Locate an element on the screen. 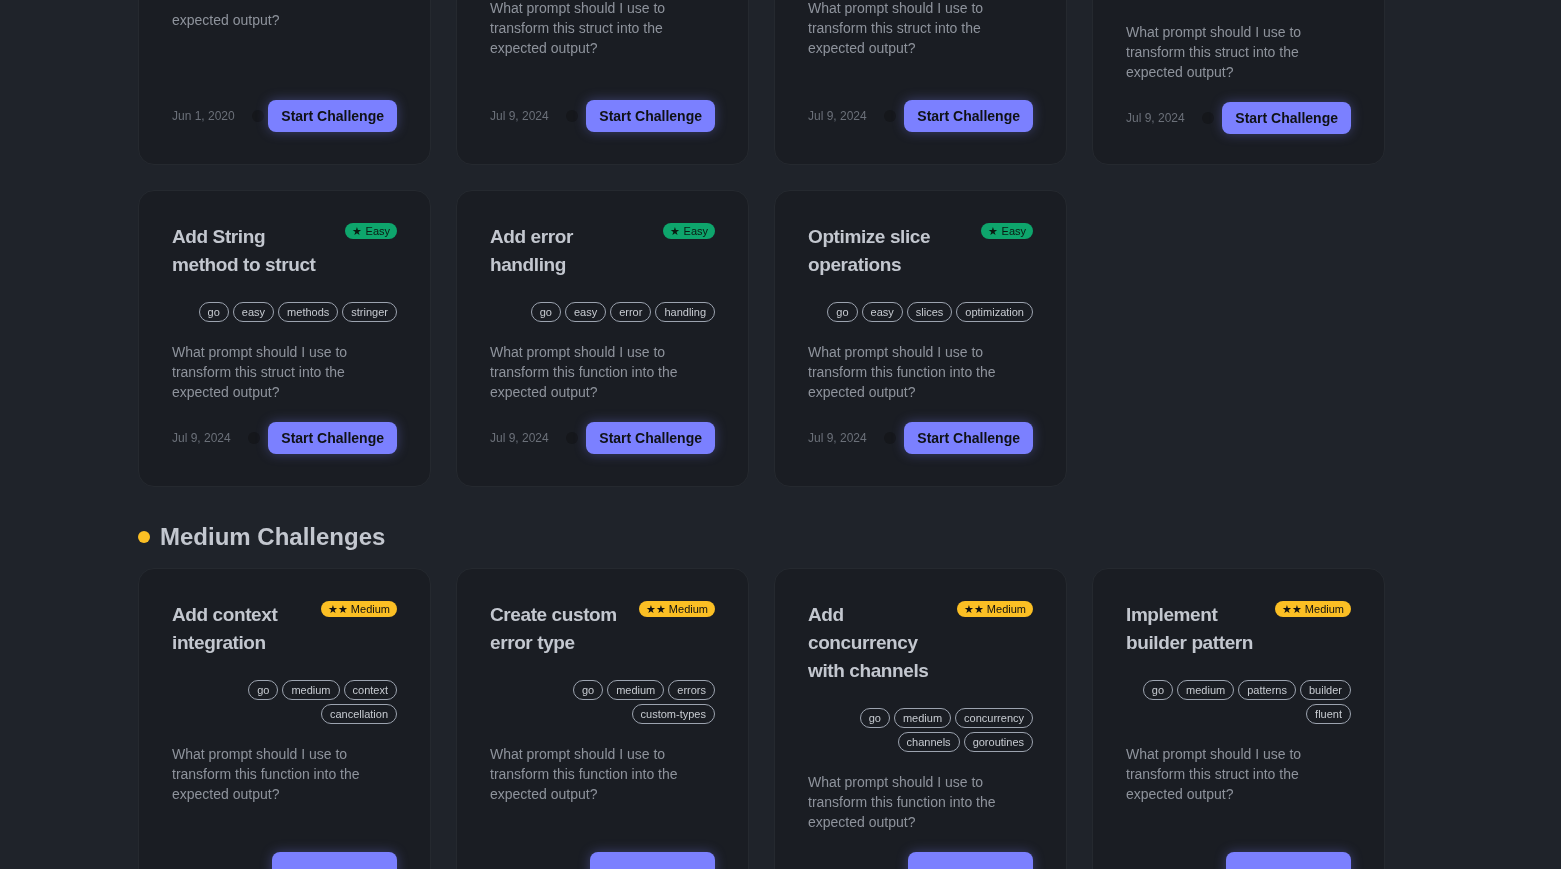 Image resolution: width=1561 pixels, height=869 pixels. card-title: Add String method to struct is located at coordinates (244, 251).